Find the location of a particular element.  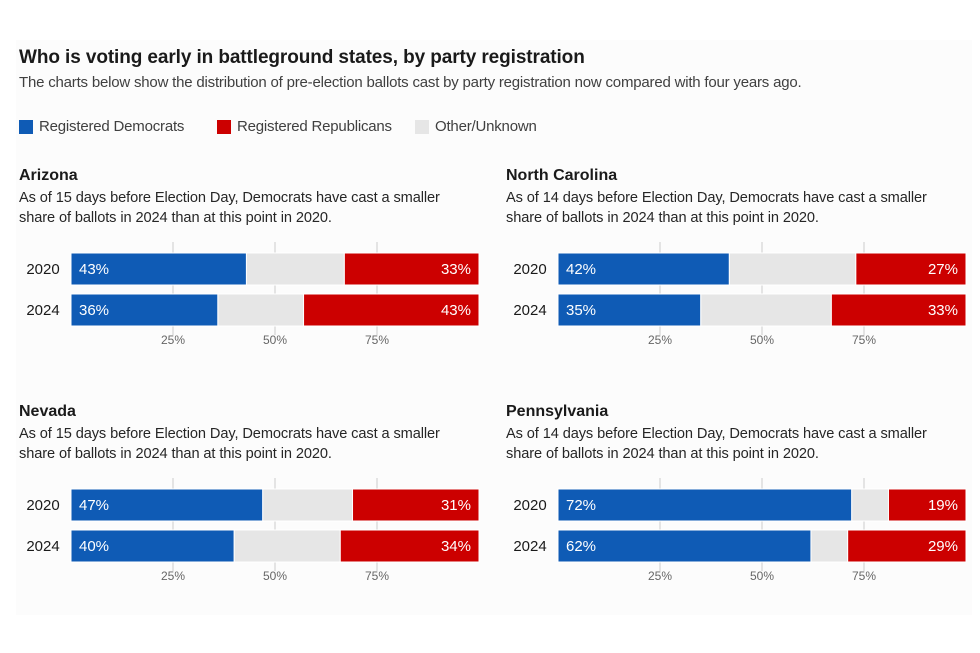

data-label-democrats-2020: 43% is located at coordinates (94, 269).